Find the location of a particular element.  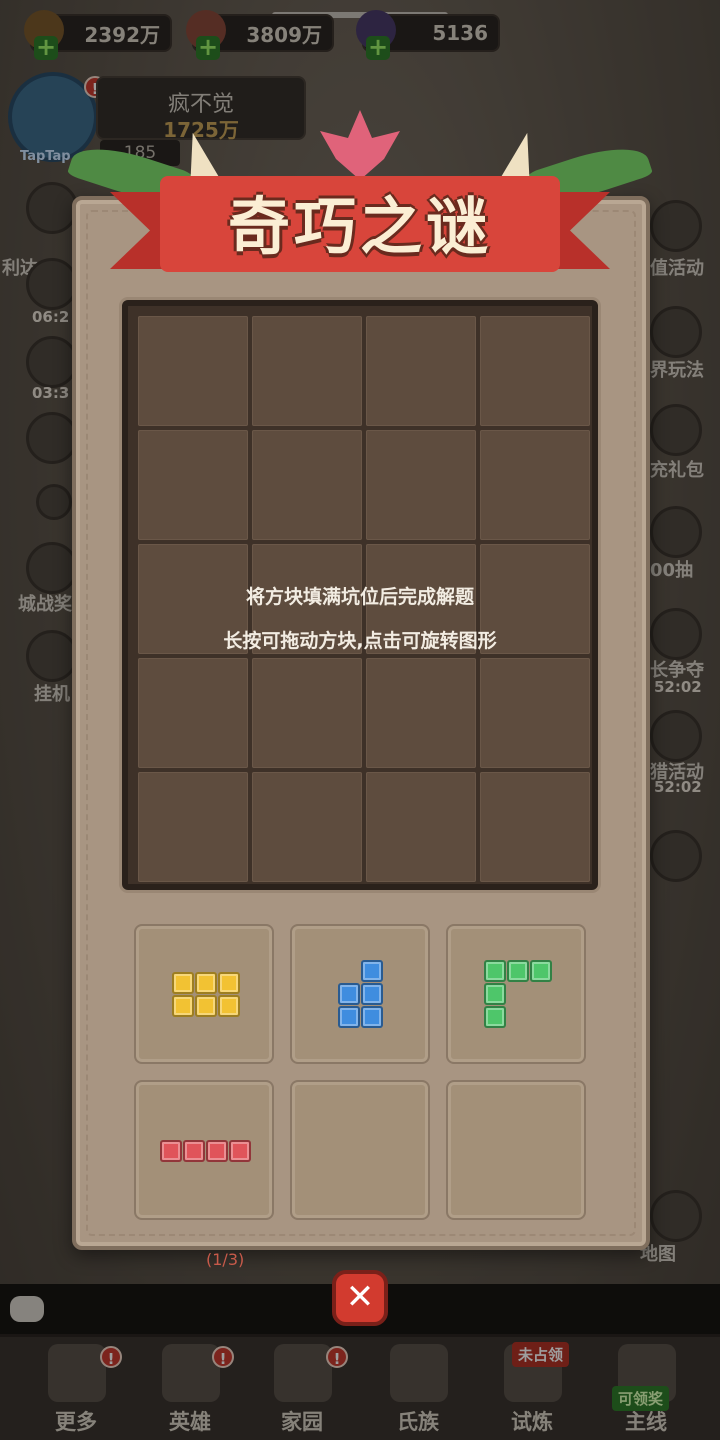

dialog-title: 奇巧之谜 is located at coordinates (359, 226).